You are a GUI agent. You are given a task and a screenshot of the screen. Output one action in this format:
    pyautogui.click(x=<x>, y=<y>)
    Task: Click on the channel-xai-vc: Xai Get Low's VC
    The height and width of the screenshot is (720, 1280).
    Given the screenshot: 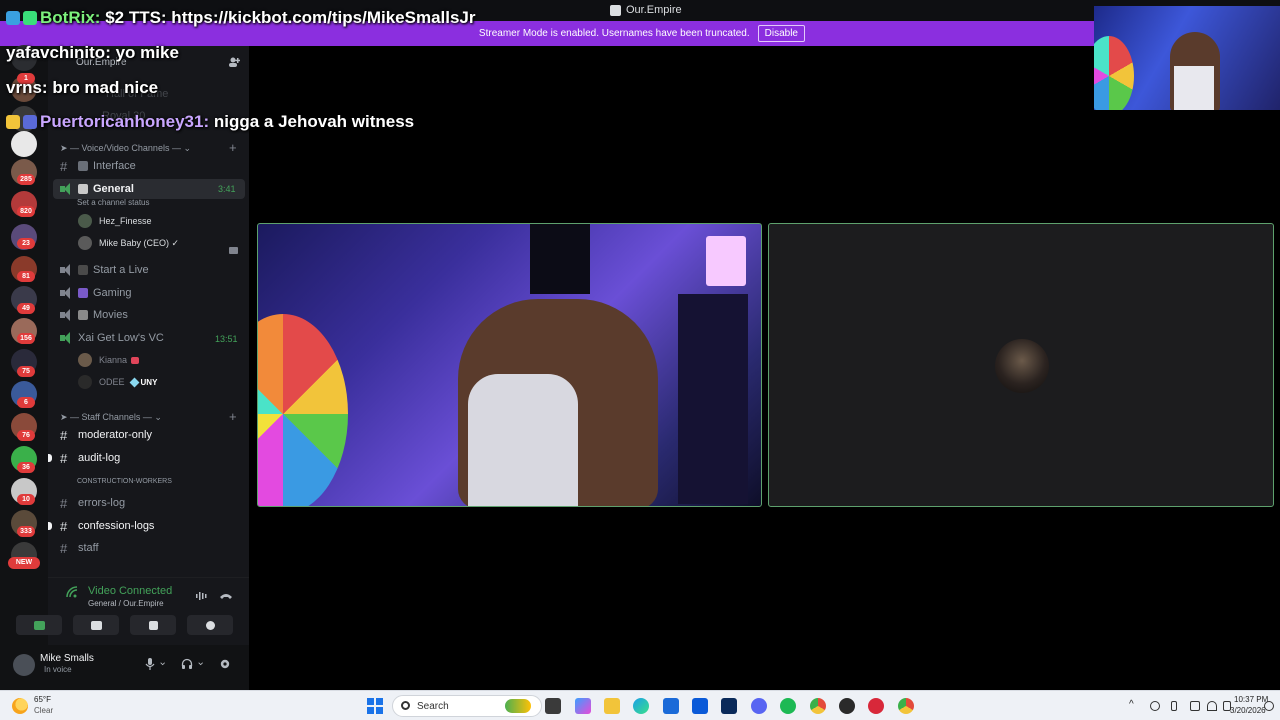 What is the action you would take?
    pyautogui.click(x=112, y=338)
    